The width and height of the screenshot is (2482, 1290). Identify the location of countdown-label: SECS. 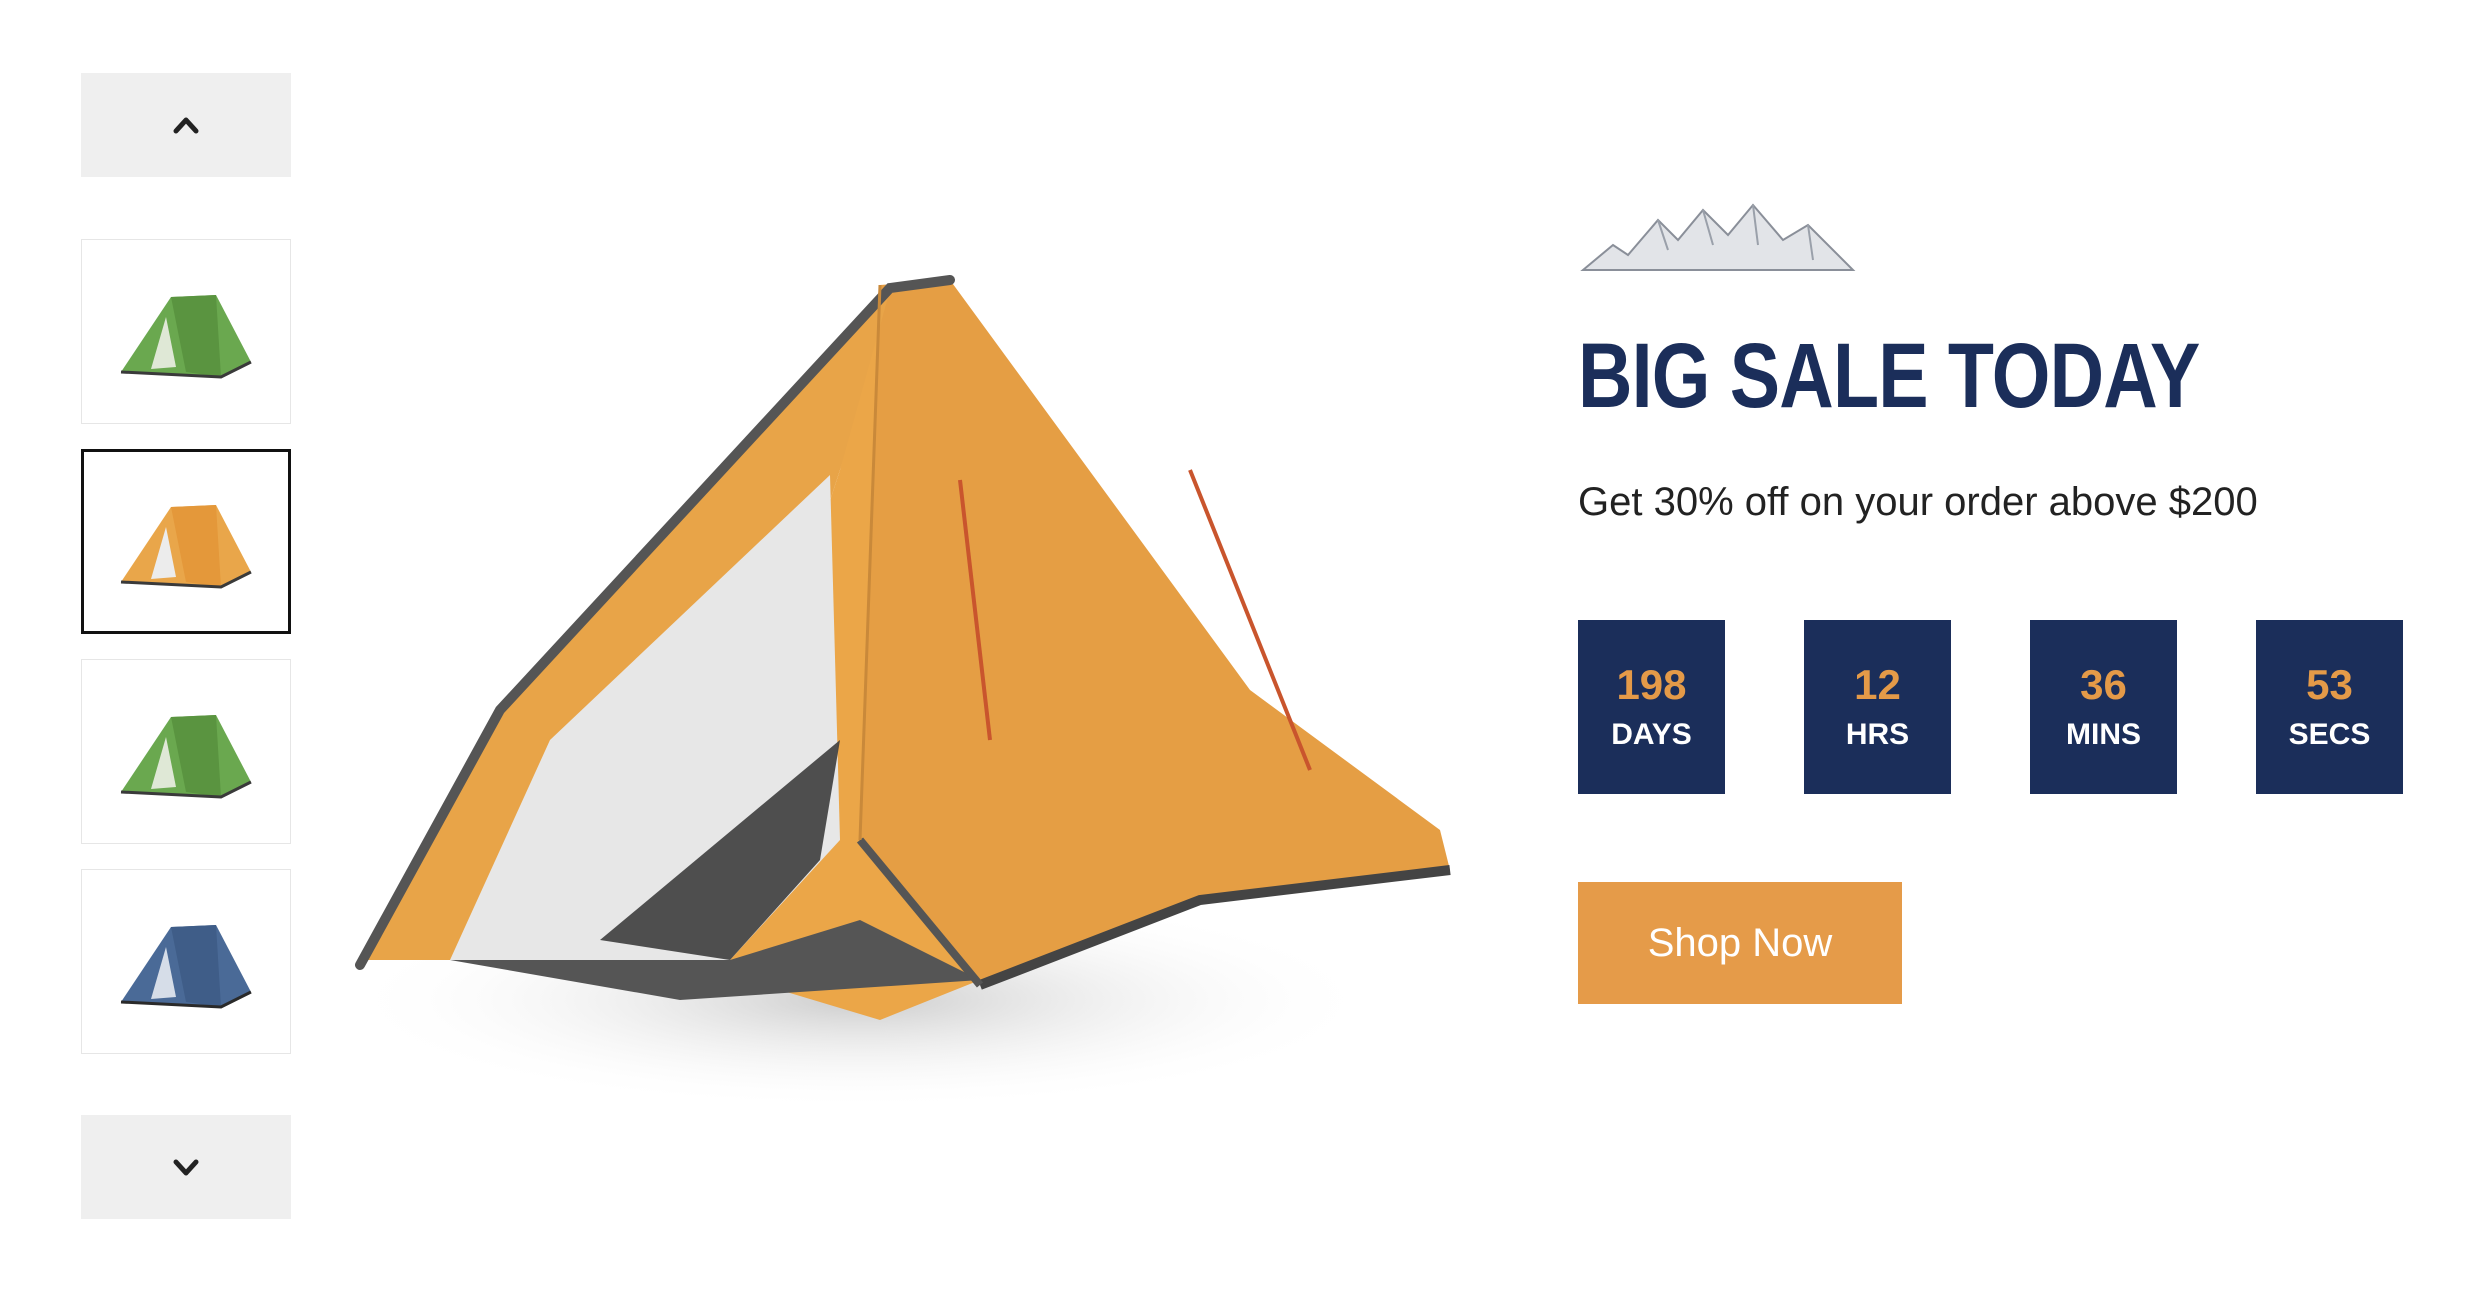
(2329, 734).